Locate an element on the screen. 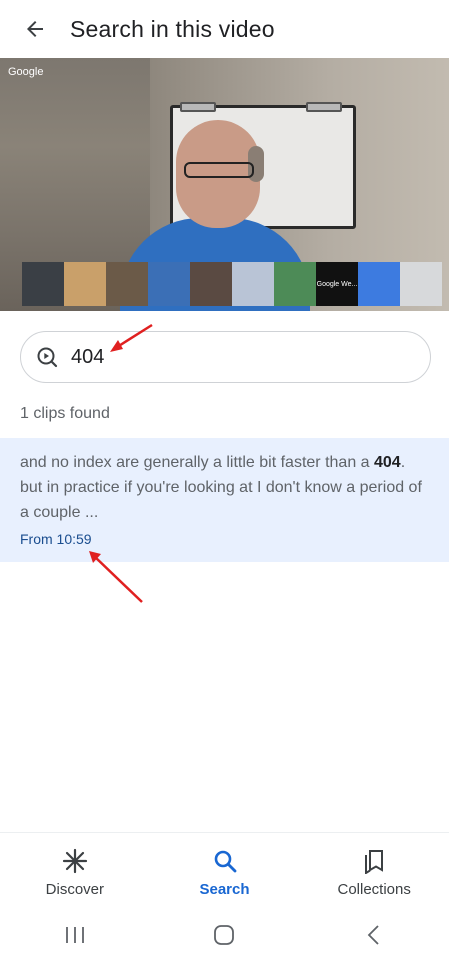 This screenshot has width=449, height=961. presenter-glasses is located at coordinates (219, 170).